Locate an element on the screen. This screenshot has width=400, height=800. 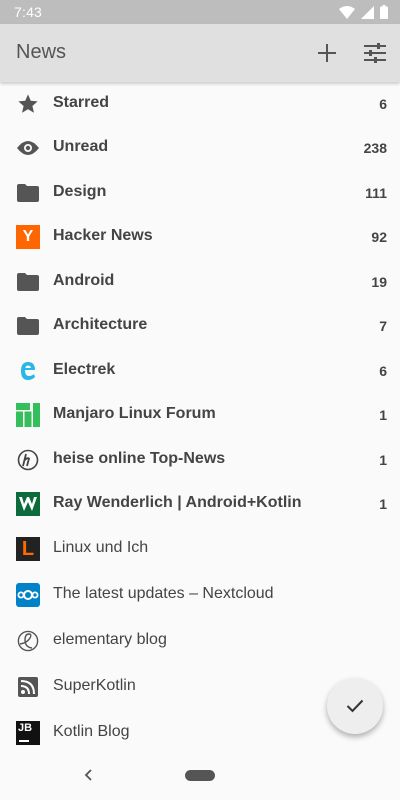
feed-label: elementary blog is located at coordinates (110, 639).